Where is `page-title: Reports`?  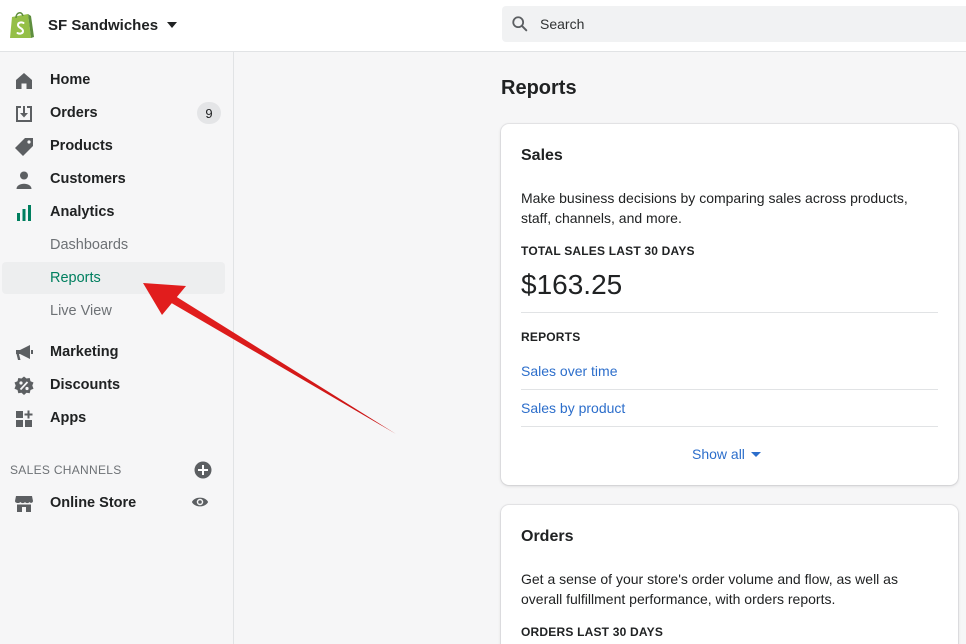 page-title: Reports is located at coordinates (539, 88).